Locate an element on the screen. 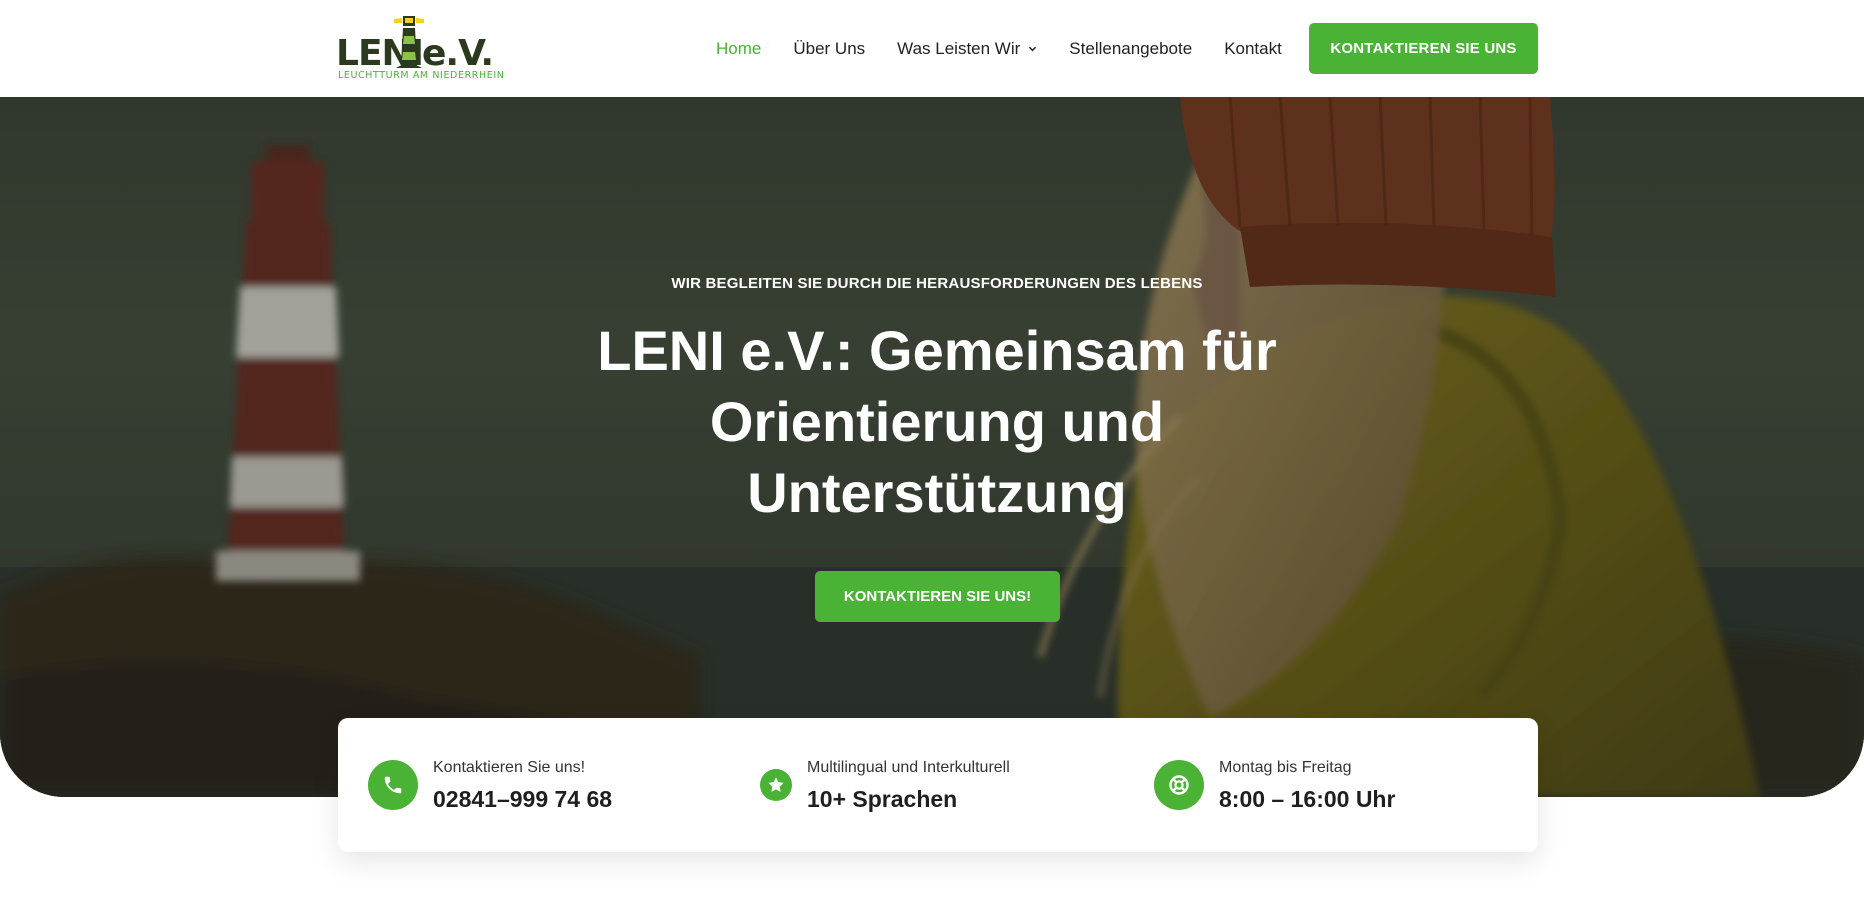 The height and width of the screenshot is (905, 1864). info-label: Montag bis Freitag is located at coordinates (1285, 767).